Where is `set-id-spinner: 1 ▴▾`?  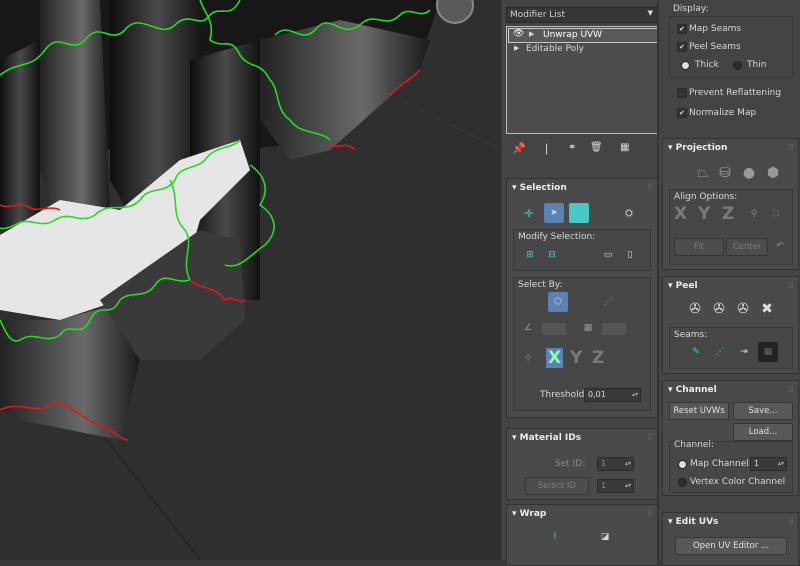 set-id-spinner: 1 ▴▾ is located at coordinates (615, 464).